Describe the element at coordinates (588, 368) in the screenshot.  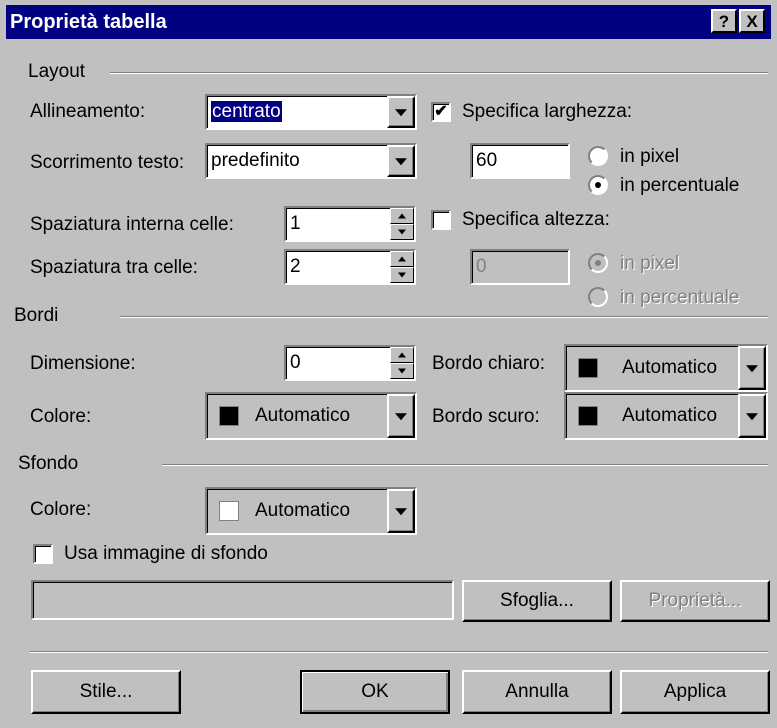
I see `bordo-chiaro-swatch` at that location.